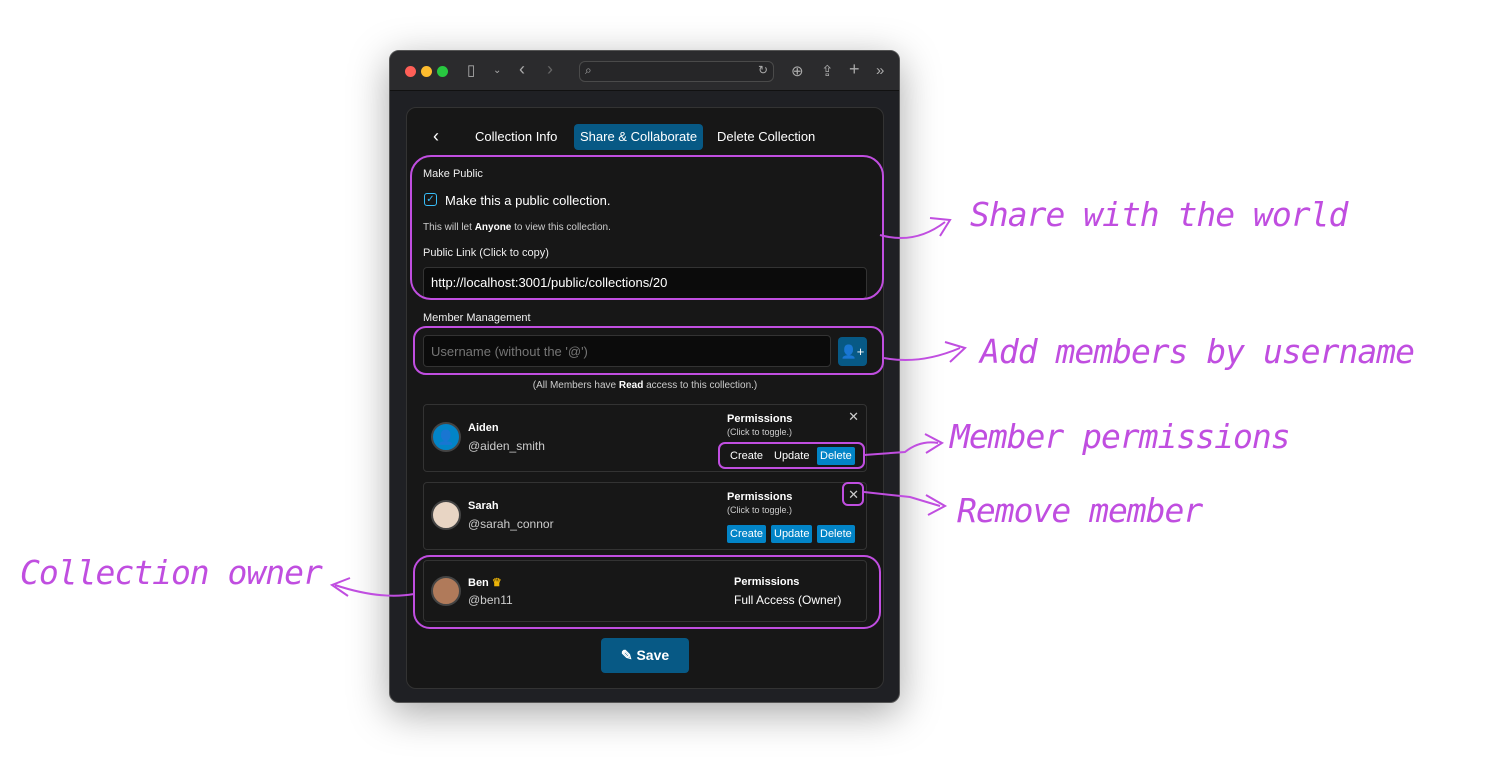 This screenshot has width=1499, height=782. I want to click on tab-collection-info: Collection Info, so click(516, 137).